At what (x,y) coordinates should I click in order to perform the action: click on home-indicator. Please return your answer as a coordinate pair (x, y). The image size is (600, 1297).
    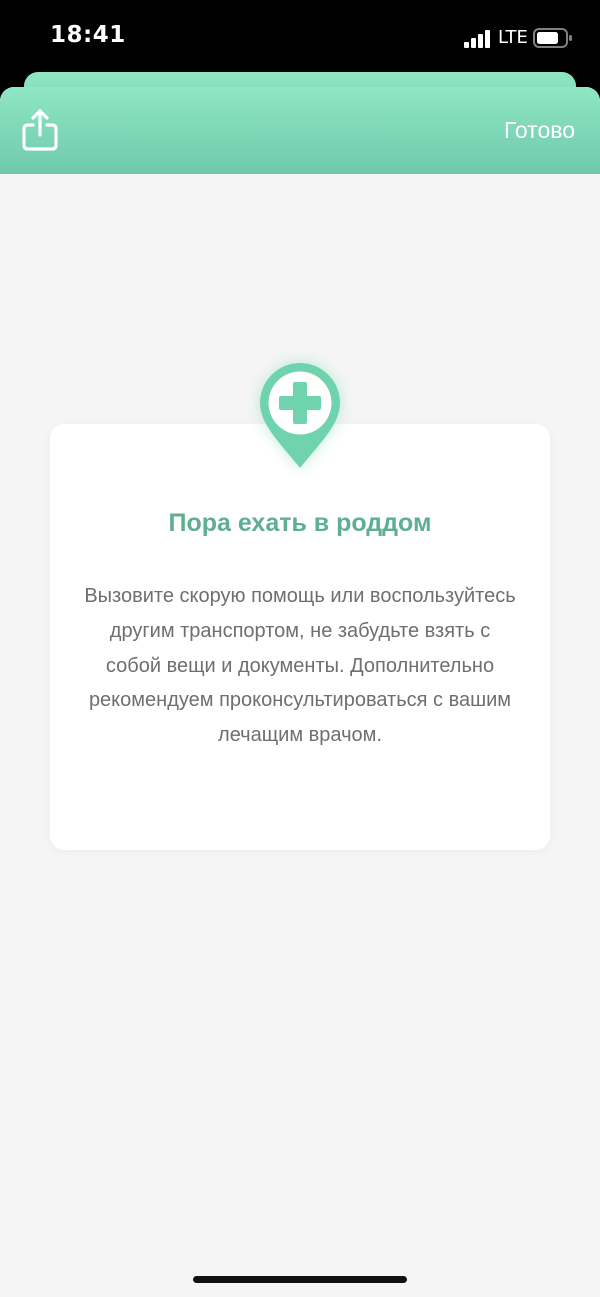
    Looking at the image, I should click on (300, 1279).